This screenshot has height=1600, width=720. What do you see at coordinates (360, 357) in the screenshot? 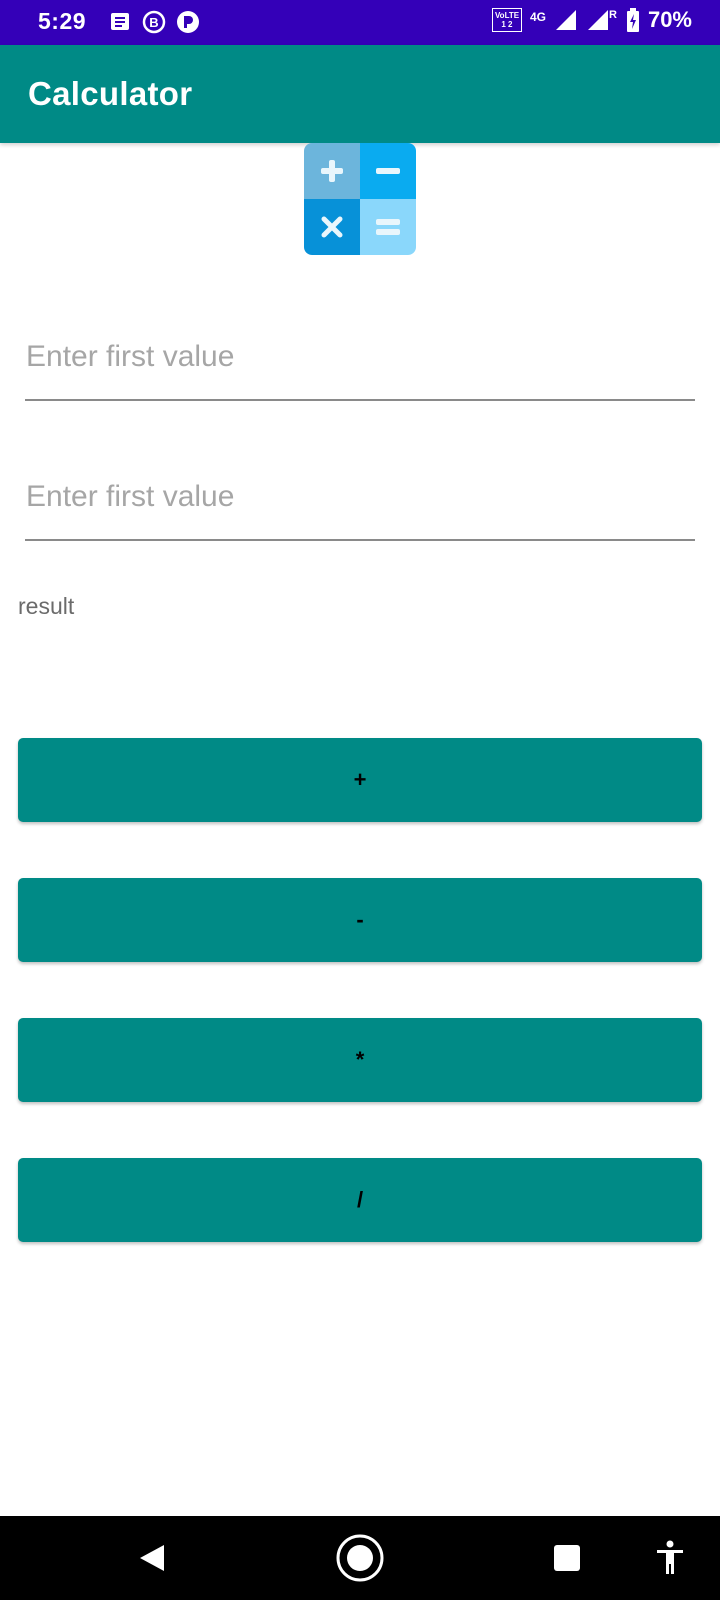
I see `first-value-input` at bounding box center [360, 357].